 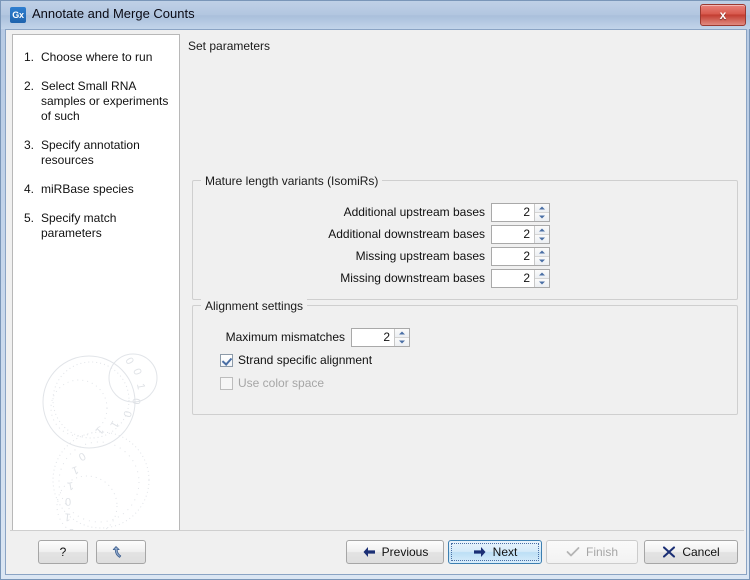 I want to click on isomirs-group-title: Mature length variants (IsomiRs), so click(x=292, y=181).